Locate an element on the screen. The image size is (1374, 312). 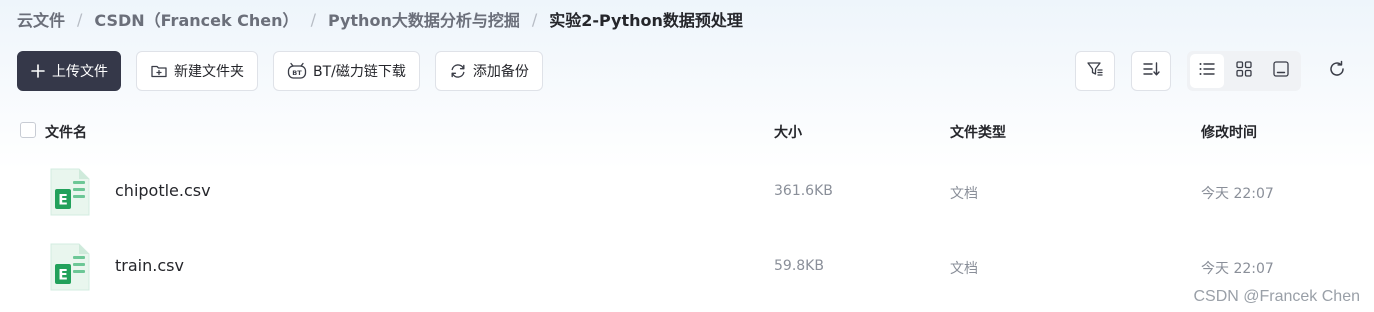
filter-icon is located at coordinates (1095, 71).